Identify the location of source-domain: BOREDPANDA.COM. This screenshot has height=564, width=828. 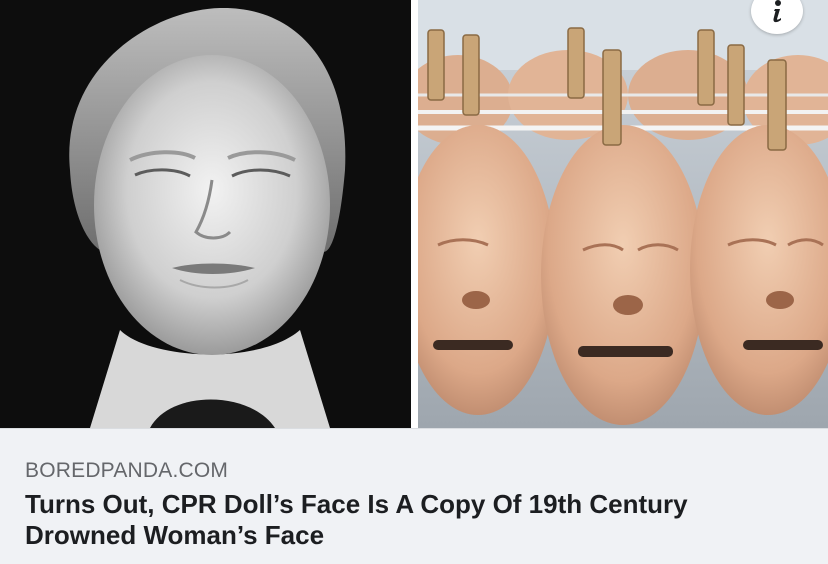
(127, 470).